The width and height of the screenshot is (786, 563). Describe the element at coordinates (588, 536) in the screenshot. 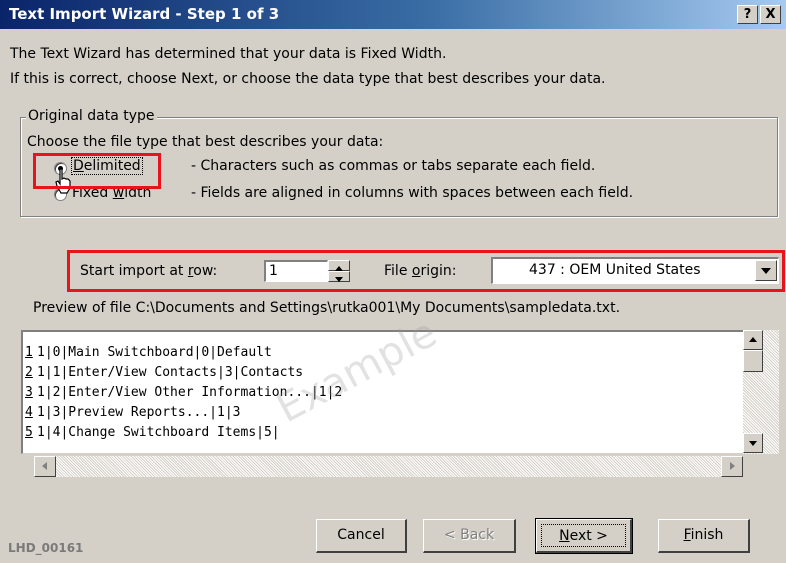

I see `next-label-post: ext >` at that location.